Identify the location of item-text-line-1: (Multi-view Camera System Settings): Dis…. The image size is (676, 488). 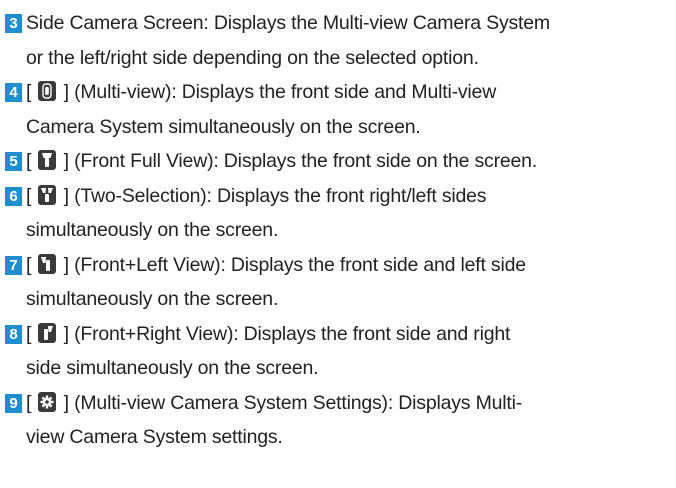
(298, 402).